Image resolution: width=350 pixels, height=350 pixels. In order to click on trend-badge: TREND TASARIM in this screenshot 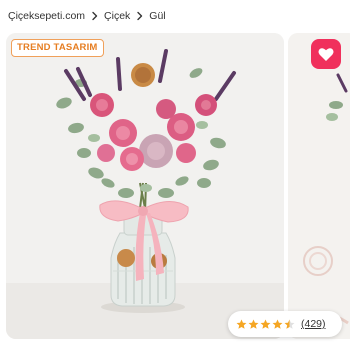, I will do `click(57, 48)`.